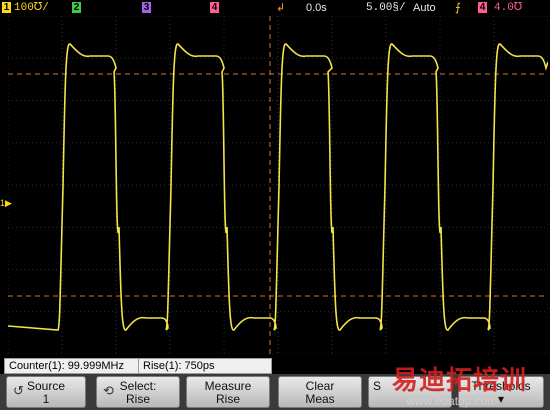 Image resolution: width=550 pixels, height=410 pixels. I want to click on ground-marker-icon: 1▶, so click(6, 203).